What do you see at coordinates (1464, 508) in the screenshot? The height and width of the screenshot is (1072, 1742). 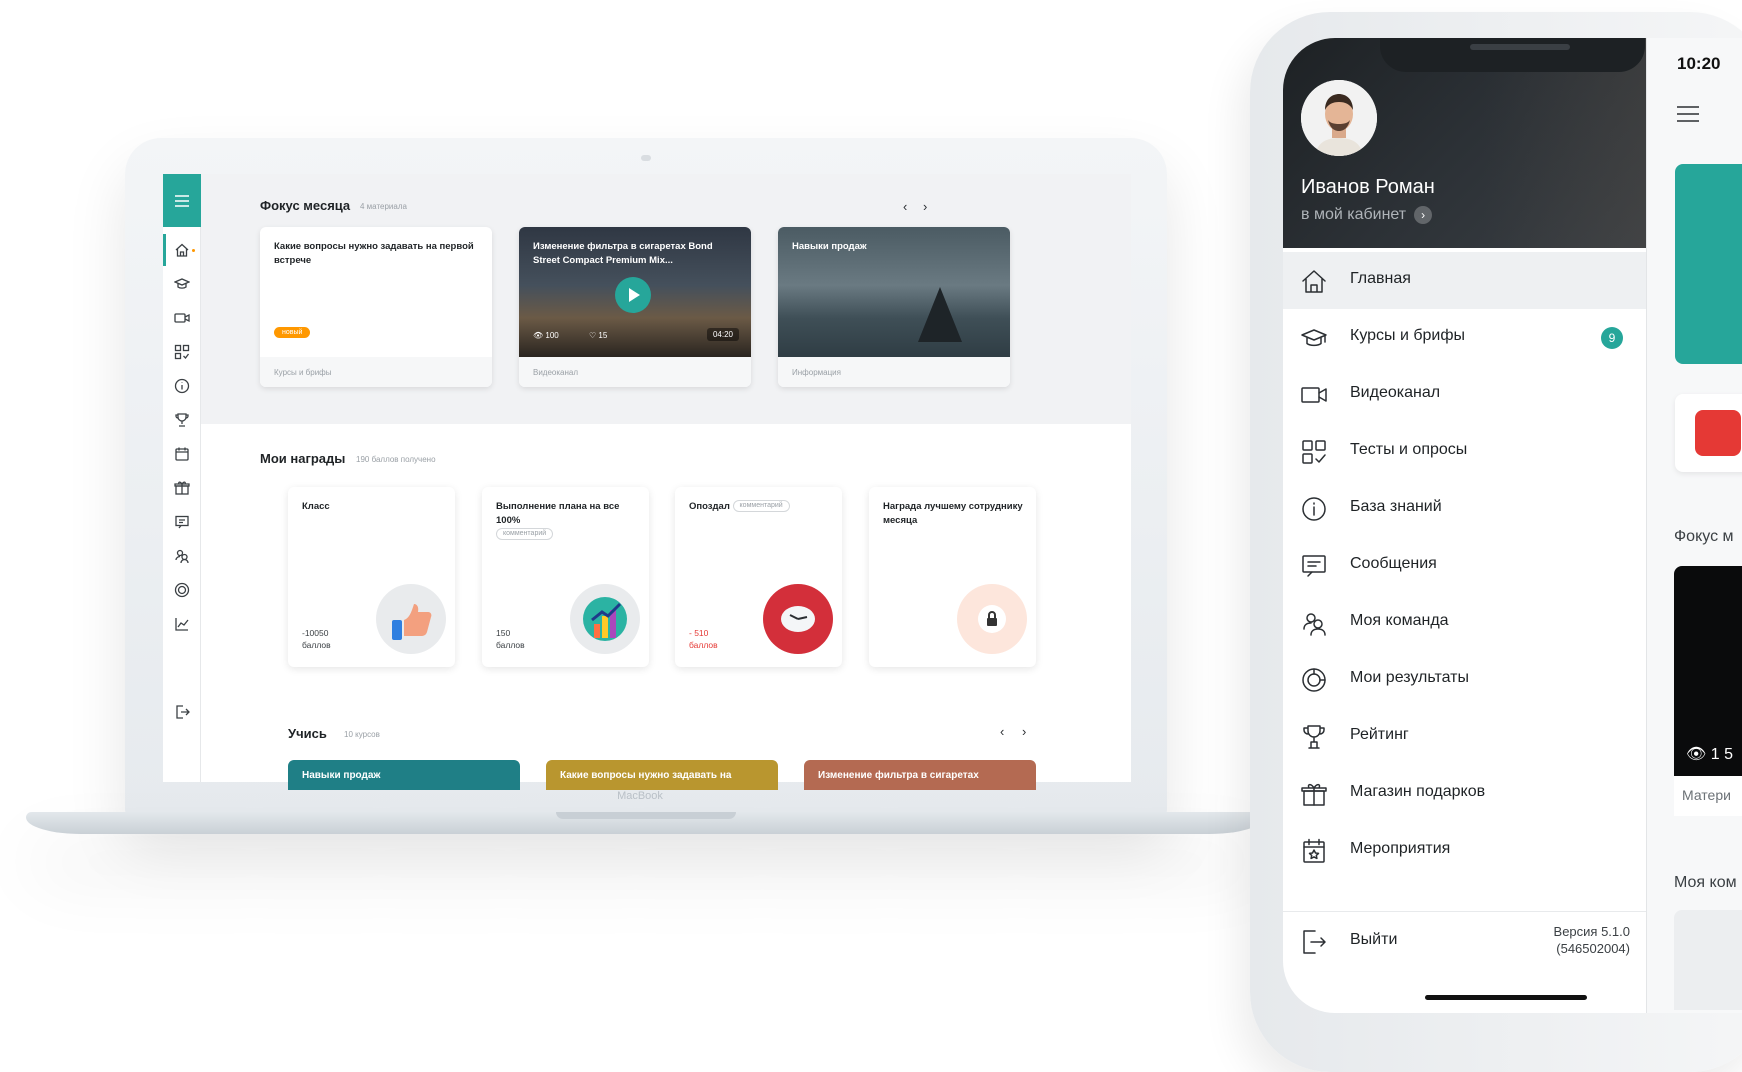 I see `menu-item-knowledge-base: База знаний` at bounding box center [1464, 508].